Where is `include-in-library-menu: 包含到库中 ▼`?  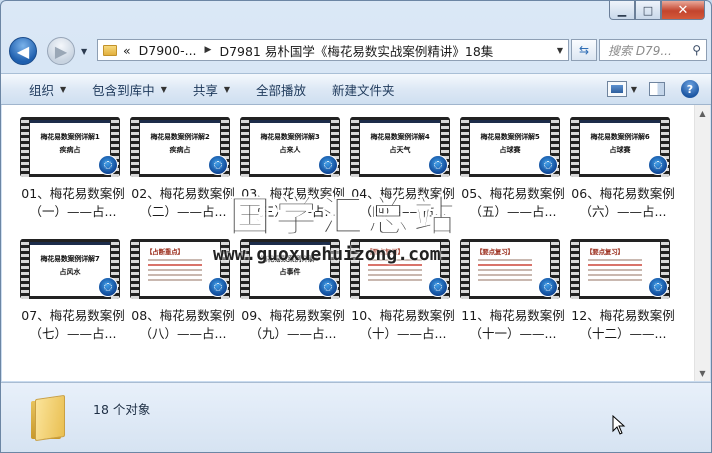
include-in-library-menu: 包含到库中 ▼ is located at coordinates (129, 89).